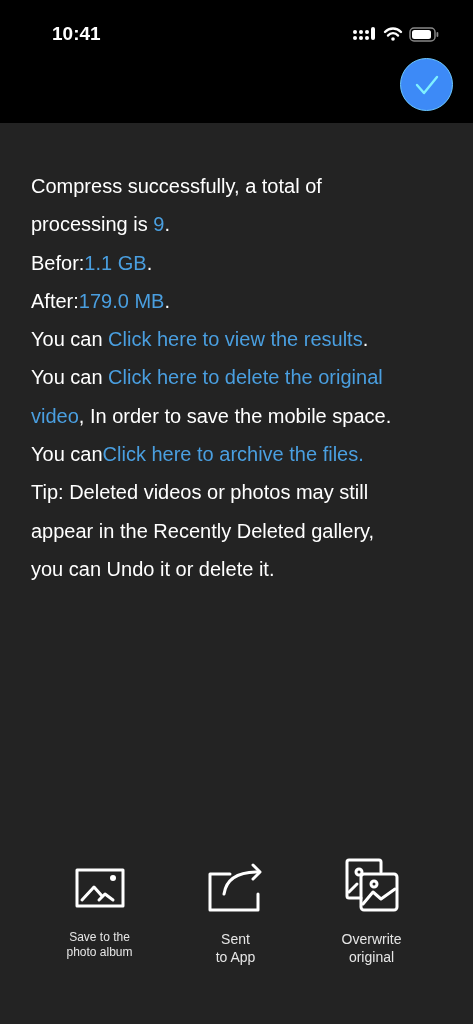 This screenshot has height=1024, width=473. I want to click on value-text: 179.0 MB, so click(121, 301).